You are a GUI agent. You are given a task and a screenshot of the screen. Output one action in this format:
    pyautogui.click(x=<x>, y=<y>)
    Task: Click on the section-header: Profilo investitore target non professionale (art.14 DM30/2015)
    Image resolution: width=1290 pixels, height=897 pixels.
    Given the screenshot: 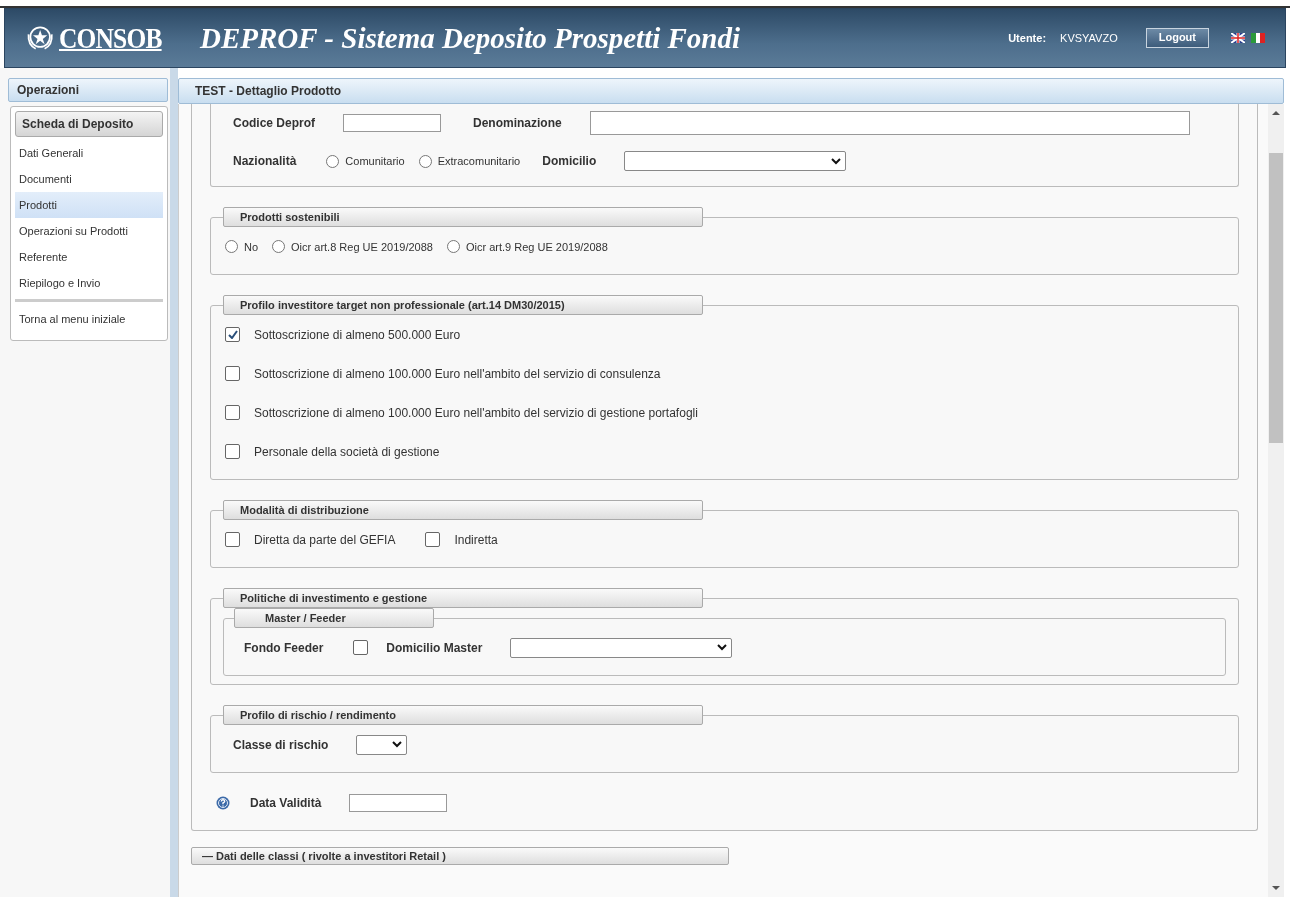 What is the action you would take?
    pyautogui.click(x=463, y=305)
    